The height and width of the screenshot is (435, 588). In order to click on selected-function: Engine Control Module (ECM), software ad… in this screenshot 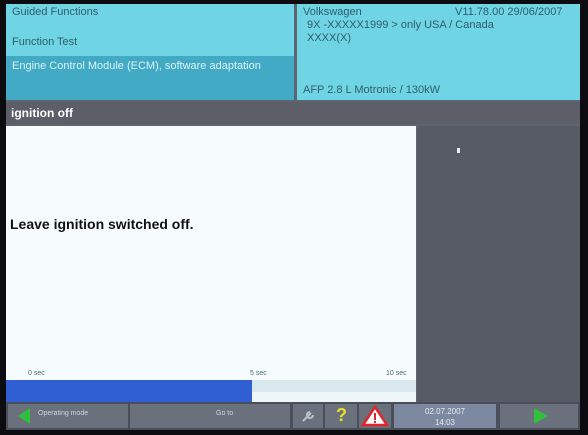, I will do `click(150, 78)`.